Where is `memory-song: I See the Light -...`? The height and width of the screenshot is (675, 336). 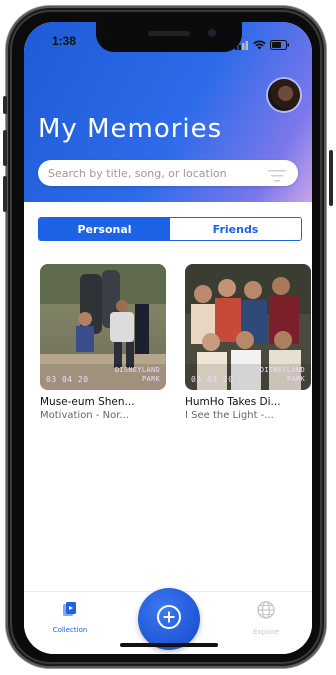
memory-song: I See the Light -... is located at coordinates (229, 415).